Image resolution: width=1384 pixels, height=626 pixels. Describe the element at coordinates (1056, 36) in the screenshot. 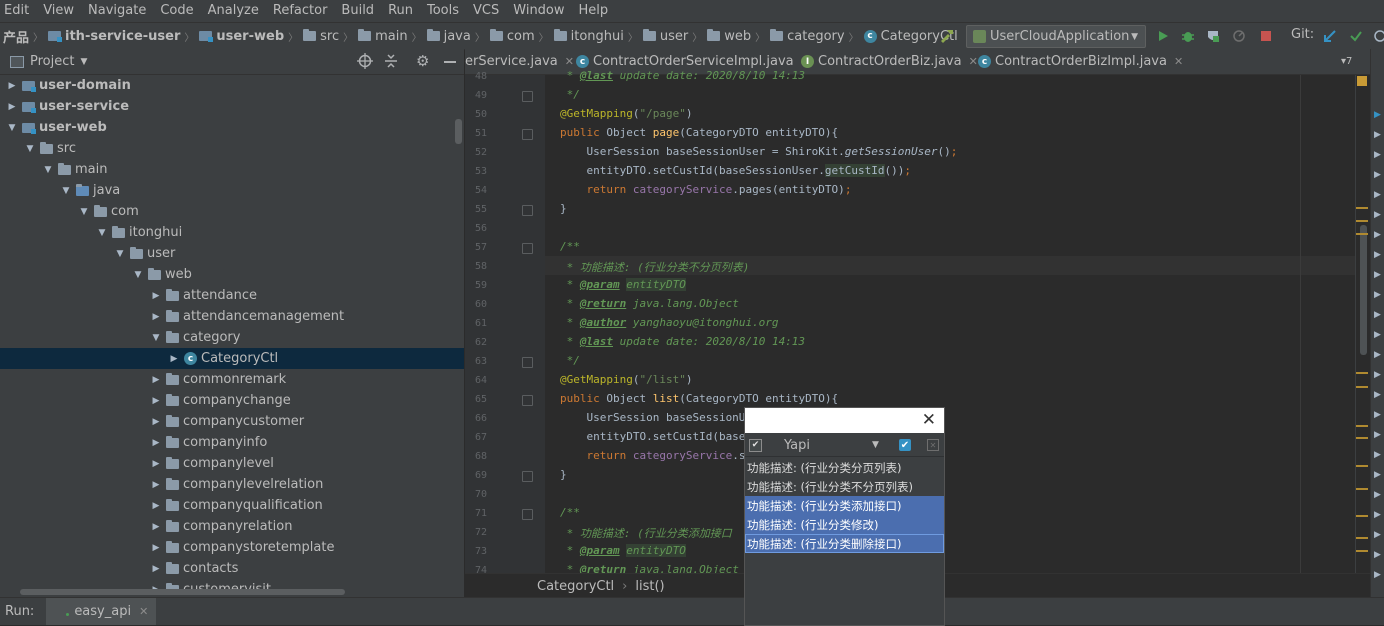

I see `run-configuration-select: UserCloudApplication ▼` at that location.